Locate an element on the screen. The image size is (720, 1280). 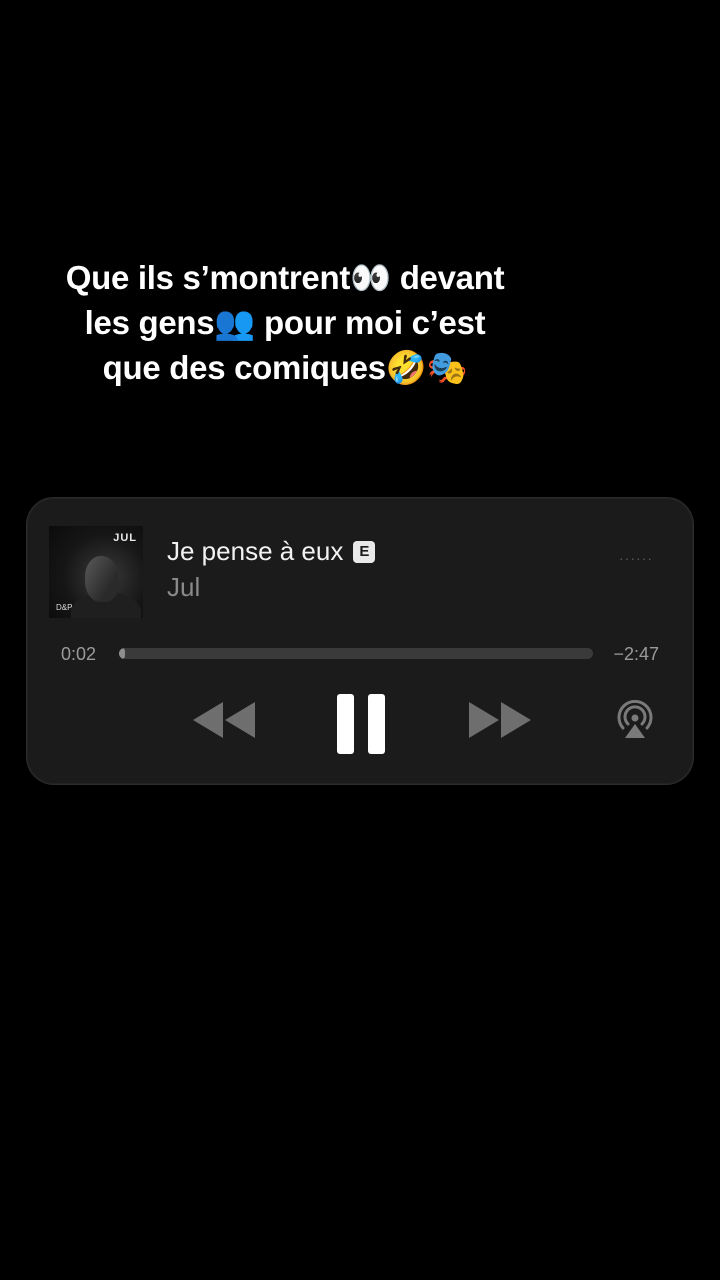
fast-forward-icon is located at coordinates (500, 720).